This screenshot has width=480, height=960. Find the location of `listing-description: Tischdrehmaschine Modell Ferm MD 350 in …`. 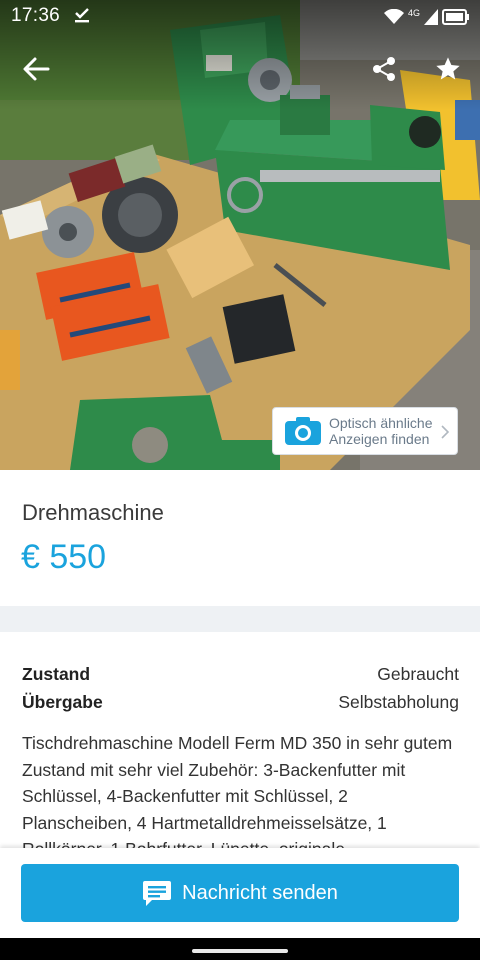

listing-description: Tischdrehmaschine Modell Ferm MD 350 in … is located at coordinates (237, 792).